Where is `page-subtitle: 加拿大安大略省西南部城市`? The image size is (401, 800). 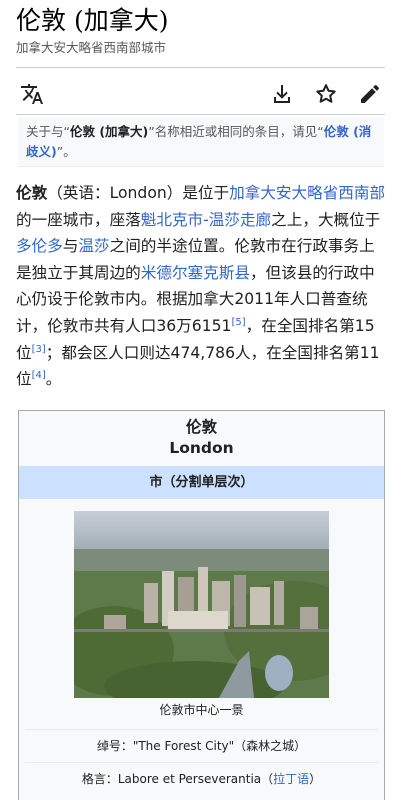
page-subtitle: 加拿大安大略省西南部城市 is located at coordinates (91, 47).